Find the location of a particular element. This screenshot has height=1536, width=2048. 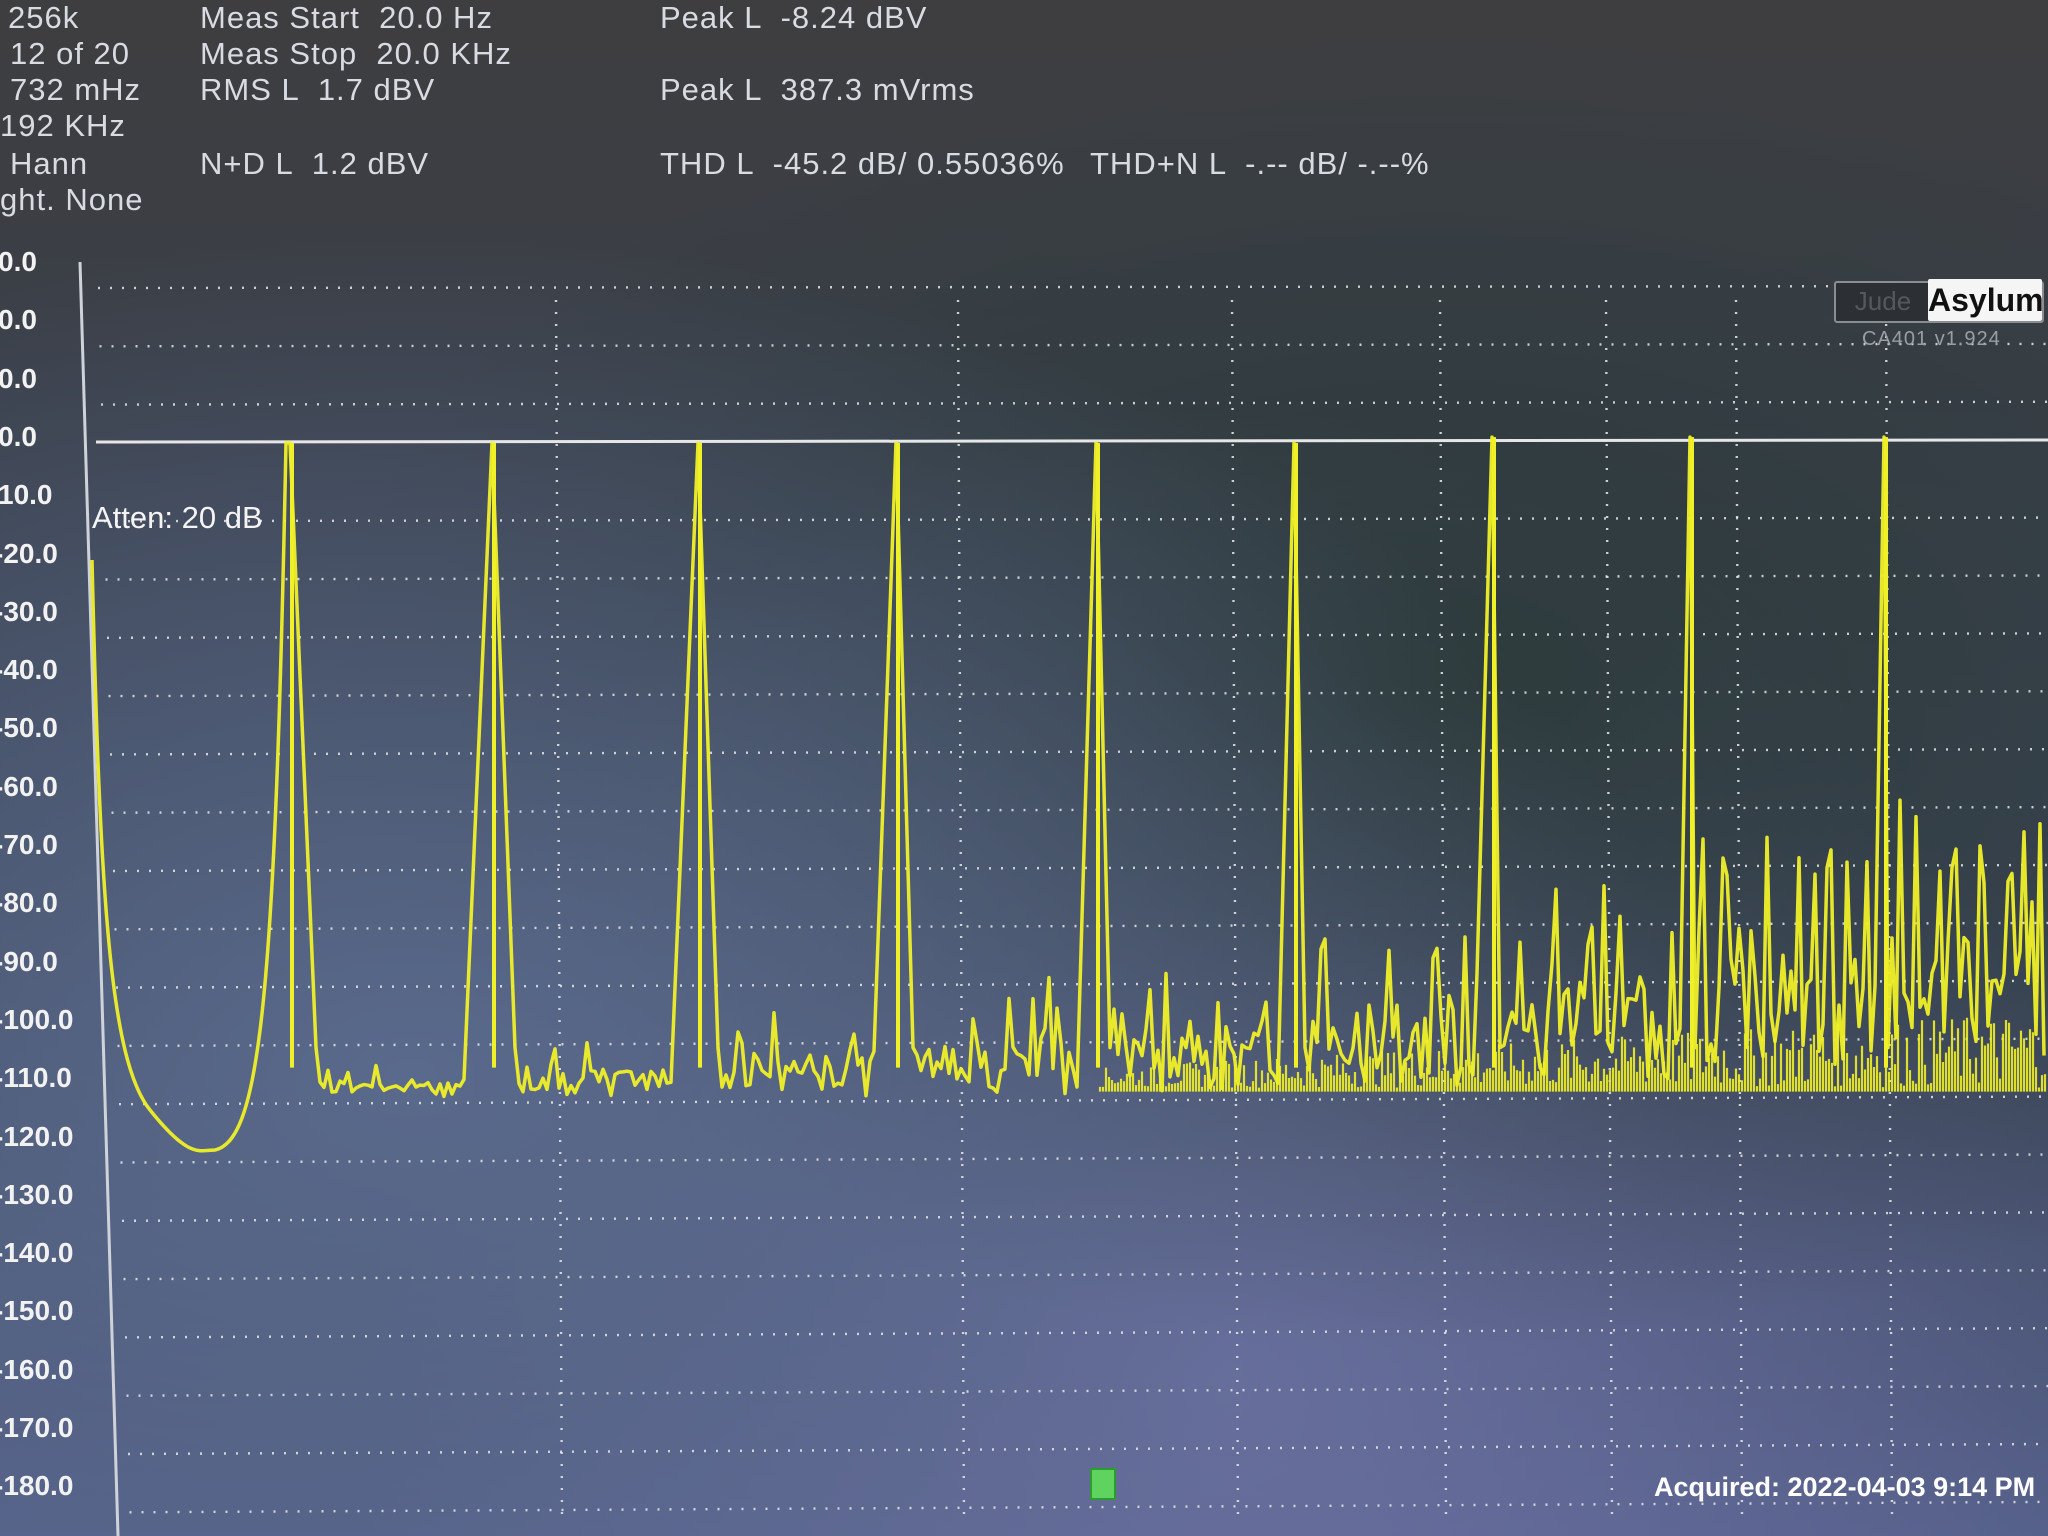

acquired-timestamp: Acquired: 2022-04-03 9:14 PM is located at coordinates (1845, 1487).